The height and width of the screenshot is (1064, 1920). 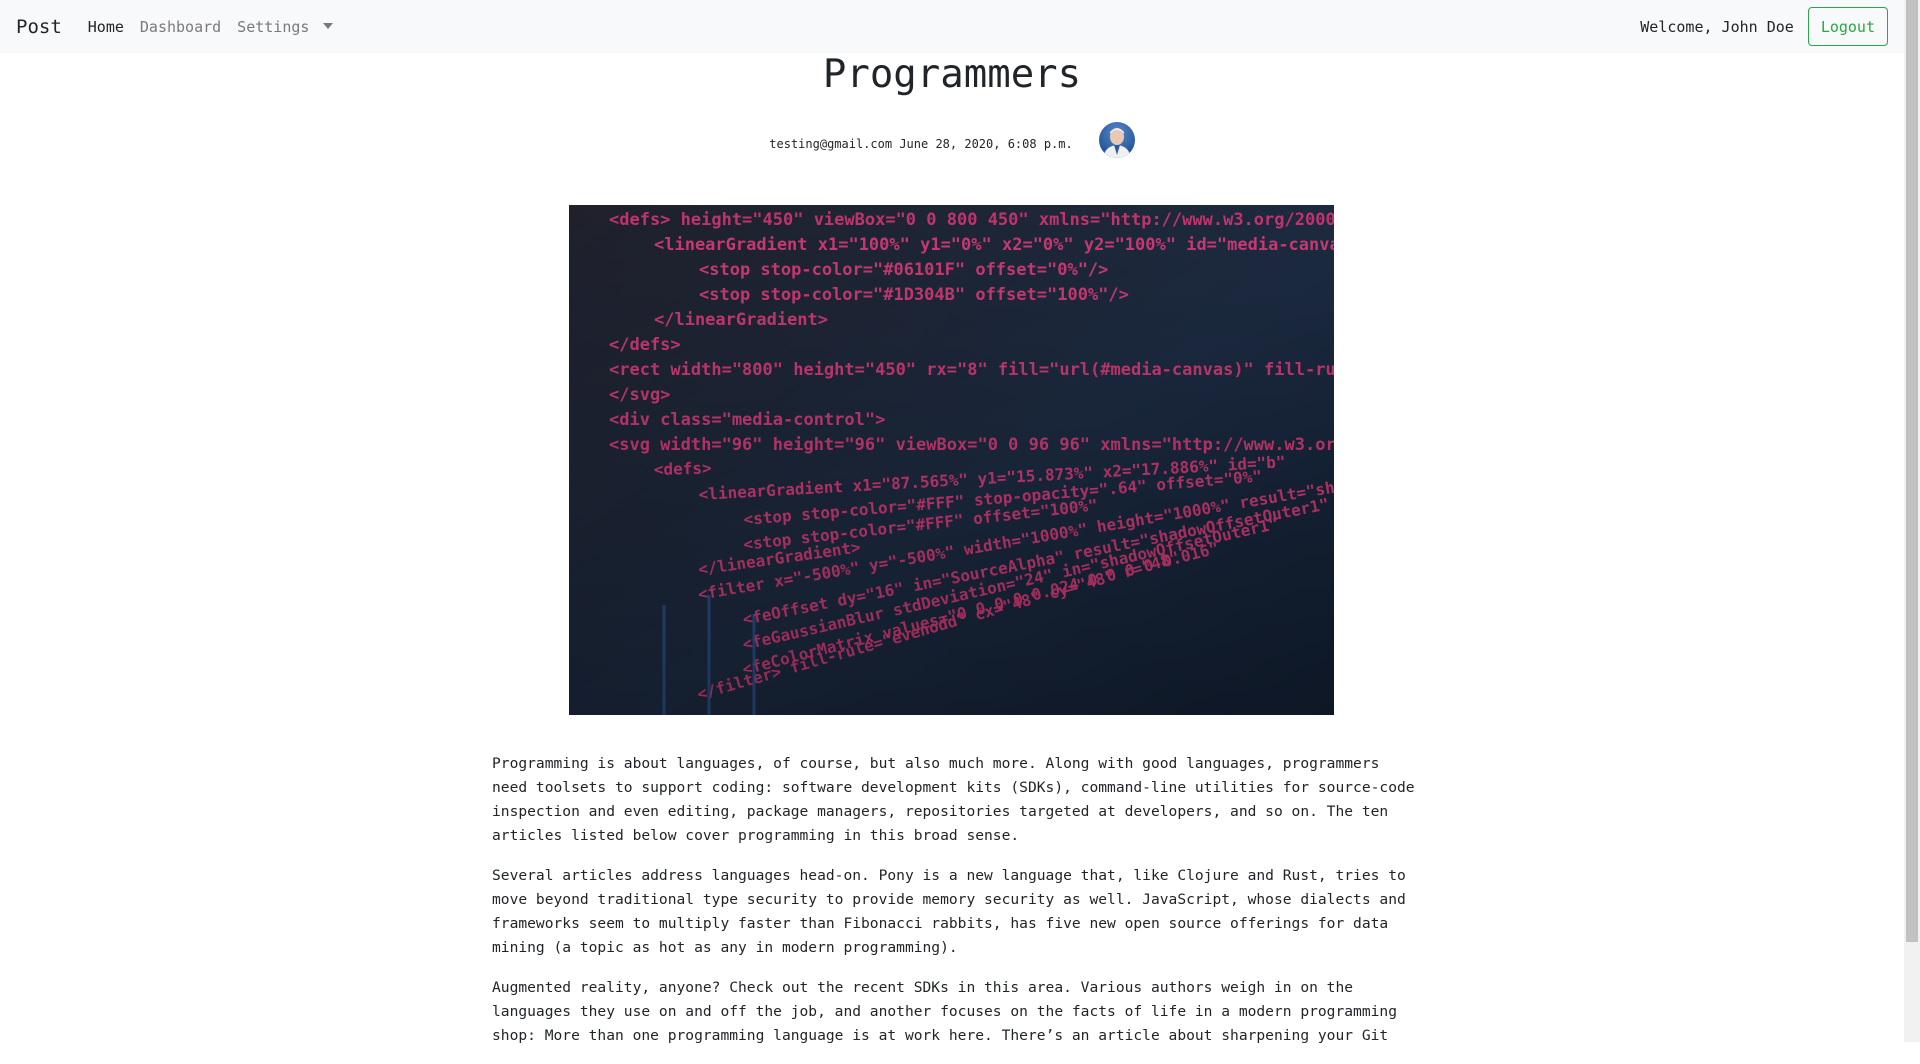 I want to click on scrollbar-thumb, so click(x=1912, y=471).